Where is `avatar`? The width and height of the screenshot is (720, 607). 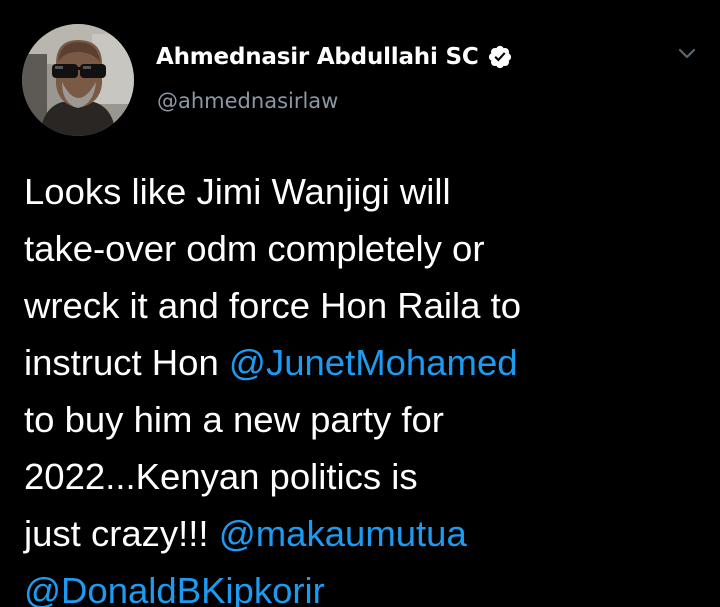
avatar is located at coordinates (78, 80).